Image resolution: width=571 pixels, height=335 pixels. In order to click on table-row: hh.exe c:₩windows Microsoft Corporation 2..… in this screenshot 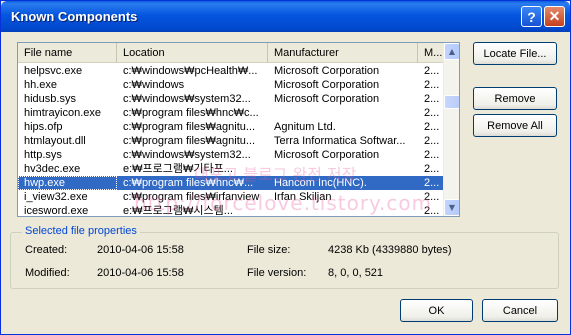, I will do `click(231, 85)`.